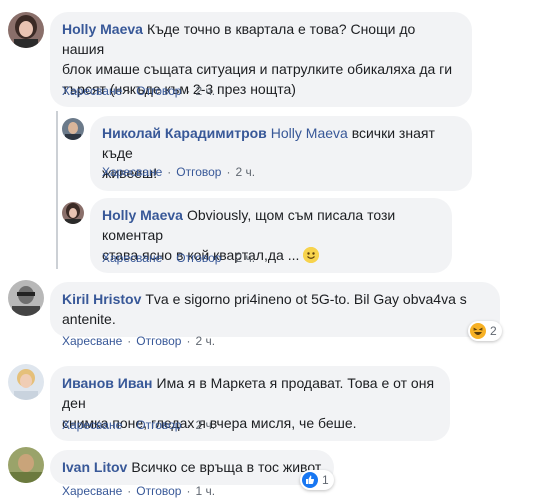 Image resolution: width=540 pixels, height=501 pixels. What do you see at coordinates (101, 299) in the screenshot?
I see `comment-author: Kiril Hristov` at bounding box center [101, 299].